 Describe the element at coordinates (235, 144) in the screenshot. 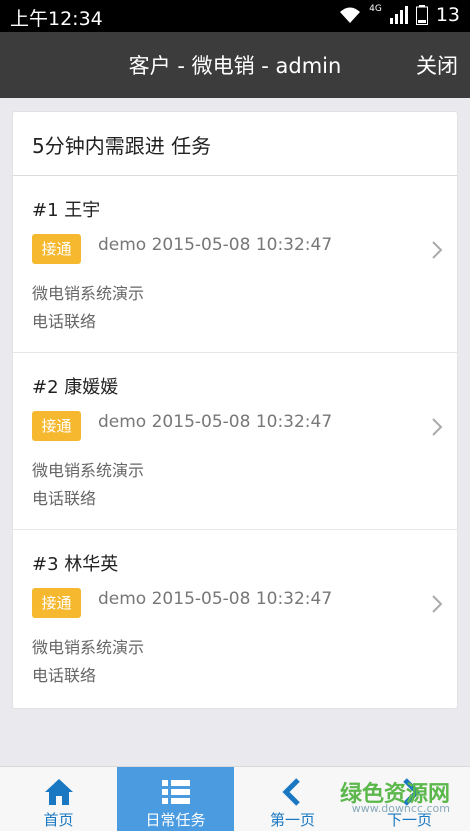

I see `card-title: 5分钟内需跟进 任务` at that location.